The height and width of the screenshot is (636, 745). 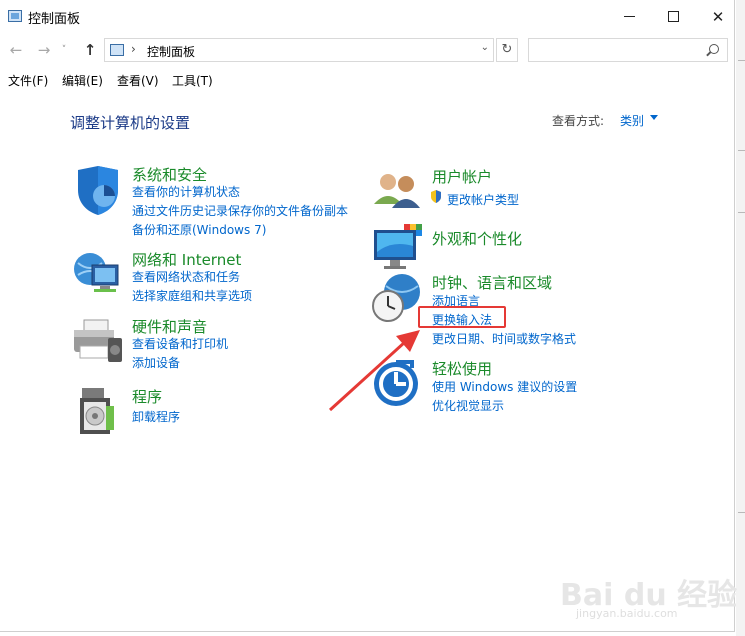 What do you see at coordinates (98, 275) in the screenshot?
I see `network-globe-icon` at bounding box center [98, 275].